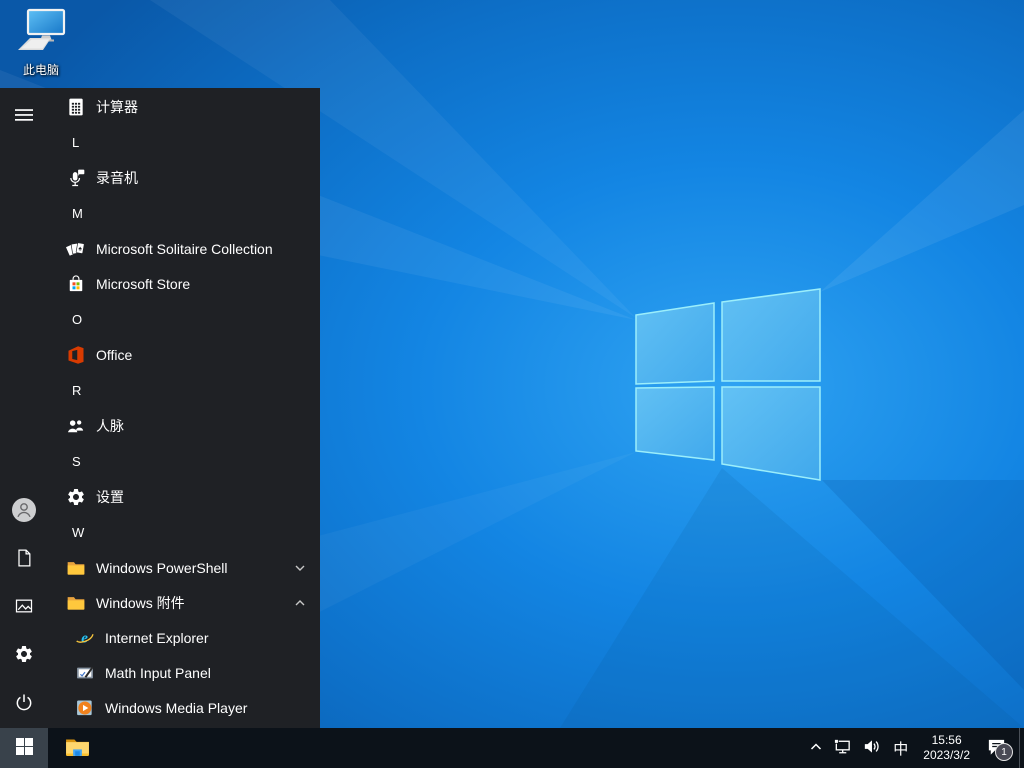  I want to click on app-list-section-S: S, so click(184, 461).